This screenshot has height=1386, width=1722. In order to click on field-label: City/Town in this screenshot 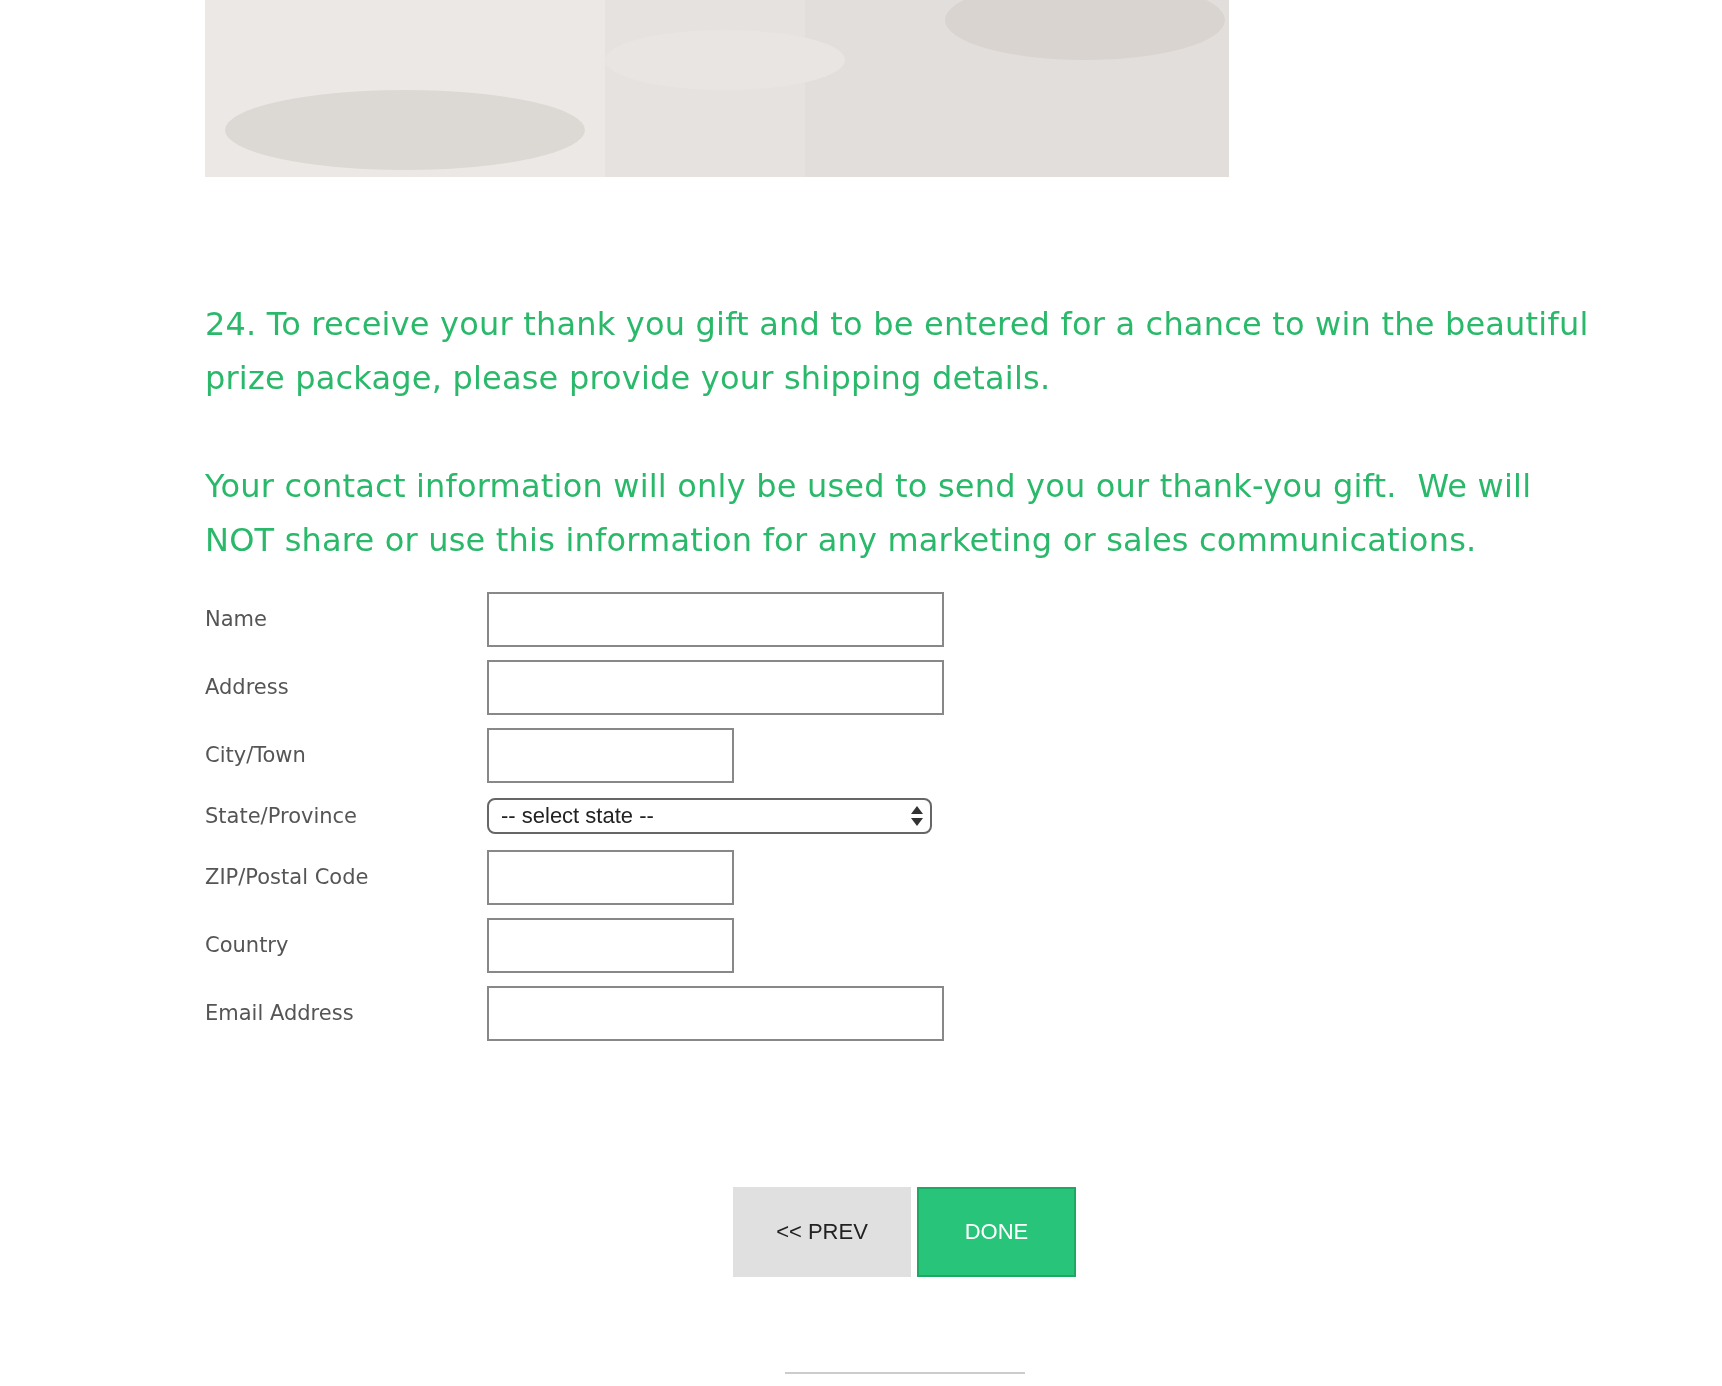, I will do `click(256, 755)`.